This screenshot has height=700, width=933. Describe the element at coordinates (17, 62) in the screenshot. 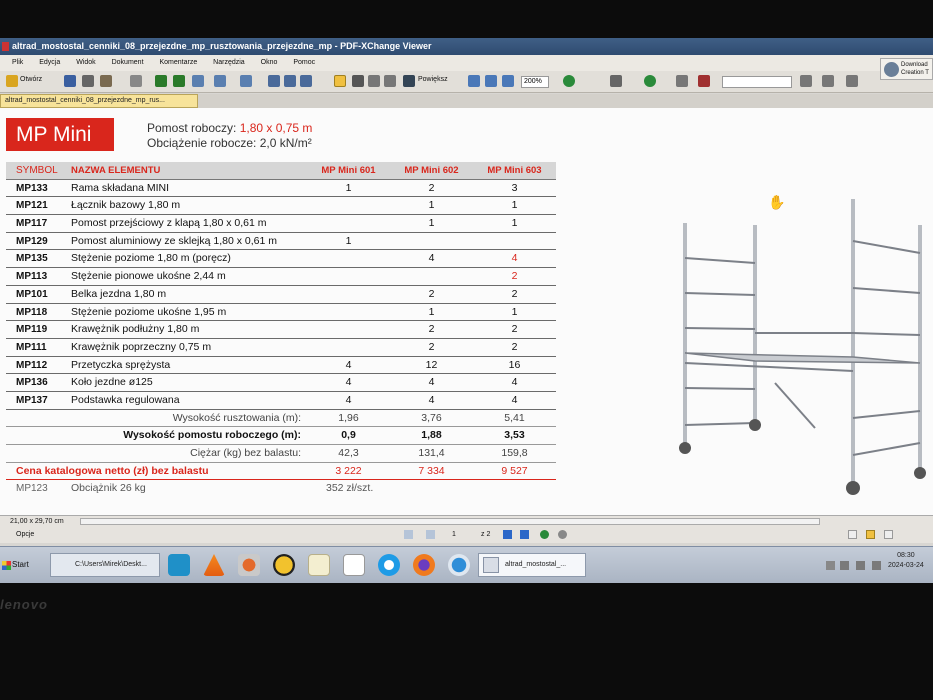

I see `menu-plik: Plik` at that location.